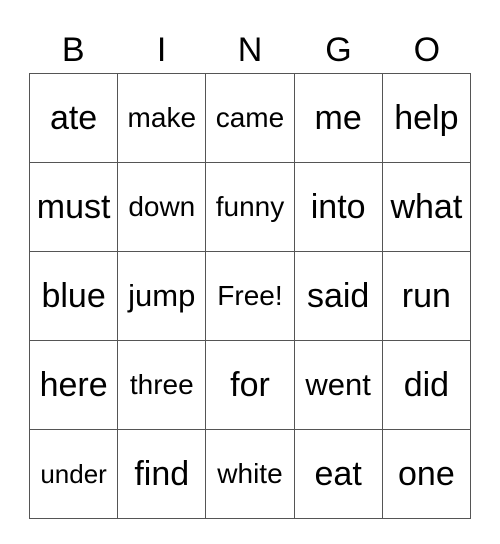  What do you see at coordinates (162, 118) in the screenshot?
I see `bingo-cell: make` at bounding box center [162, 118].